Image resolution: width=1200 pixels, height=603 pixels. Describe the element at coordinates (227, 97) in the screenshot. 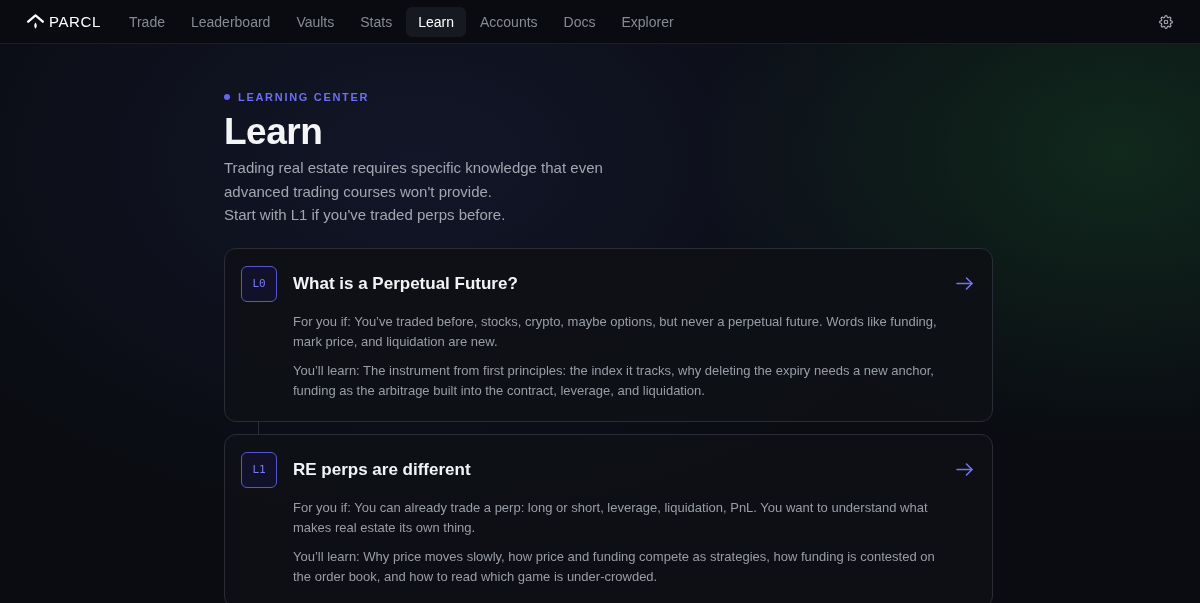

I see `bullet-dot-icon` at that location.